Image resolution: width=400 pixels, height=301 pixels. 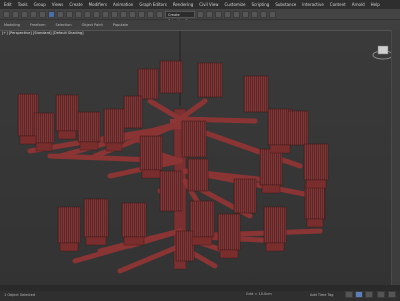 I want to click on command-panel-strip, so click(x=395, y=157).